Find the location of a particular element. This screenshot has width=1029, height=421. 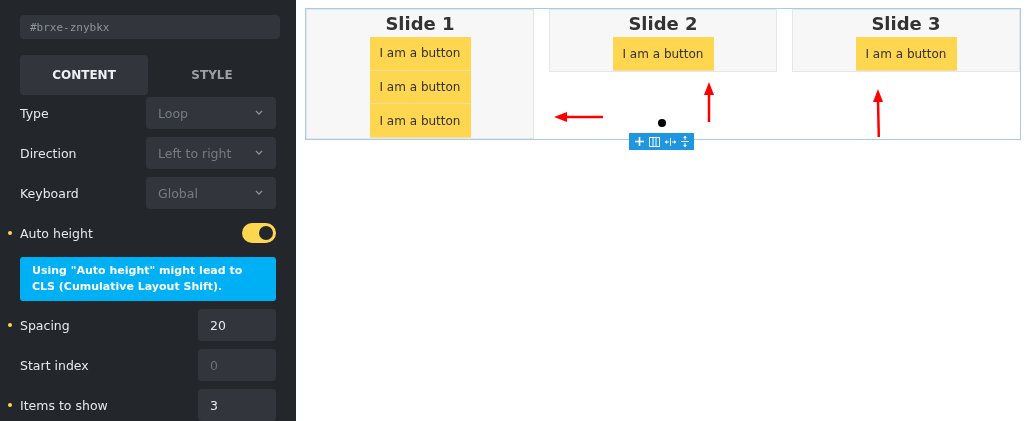

toggle-switch is located at coordinates (259, 233).